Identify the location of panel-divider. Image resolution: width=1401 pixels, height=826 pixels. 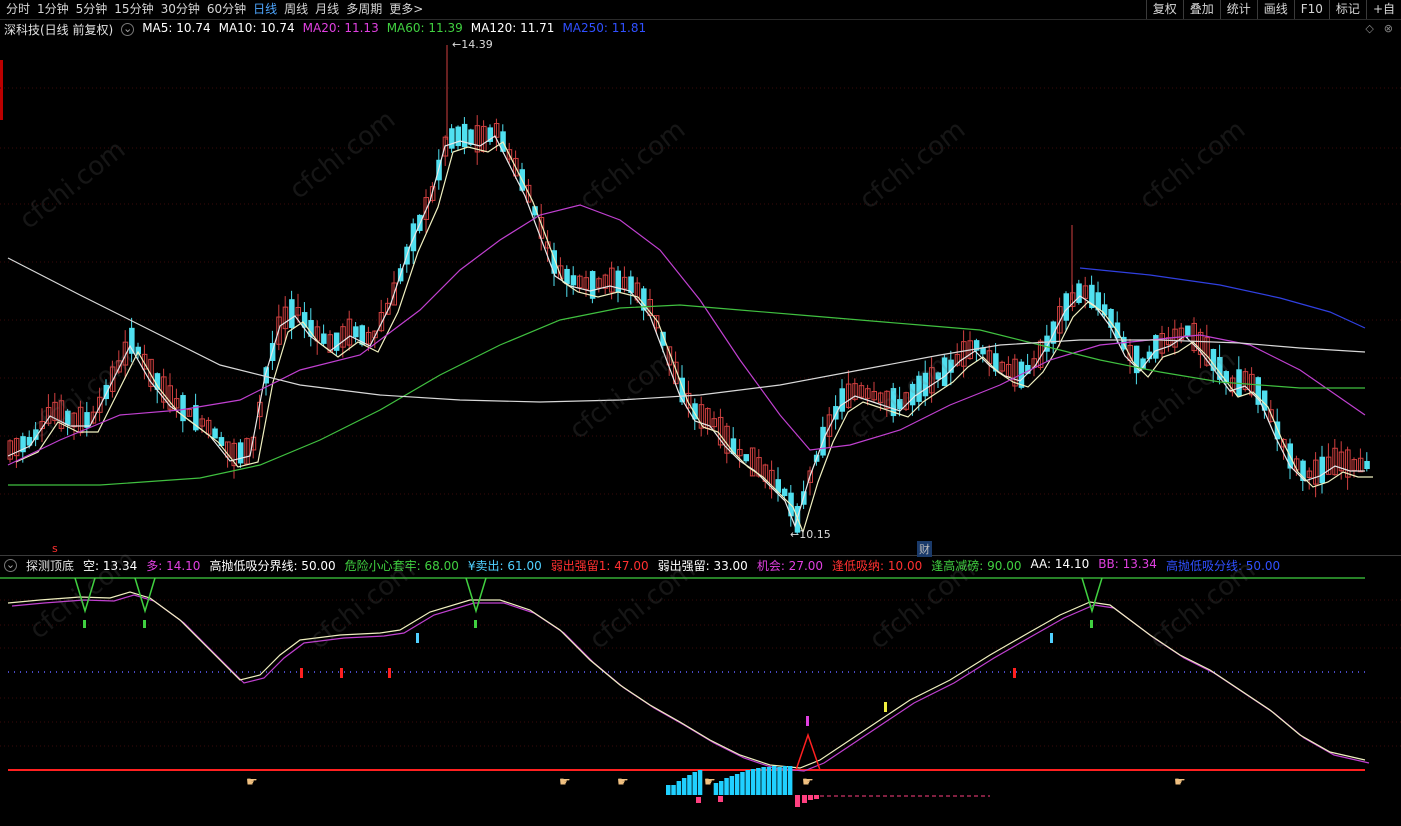
(700, 555).